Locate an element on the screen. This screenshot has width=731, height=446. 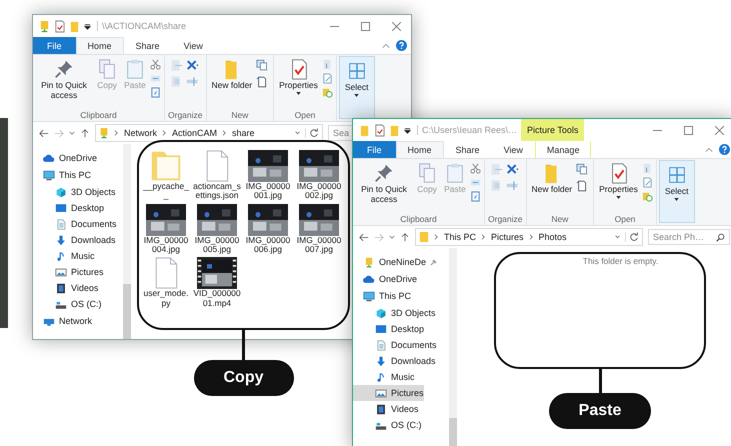
breadcrumb: ActionCAM is located at coordinates (195, 133).